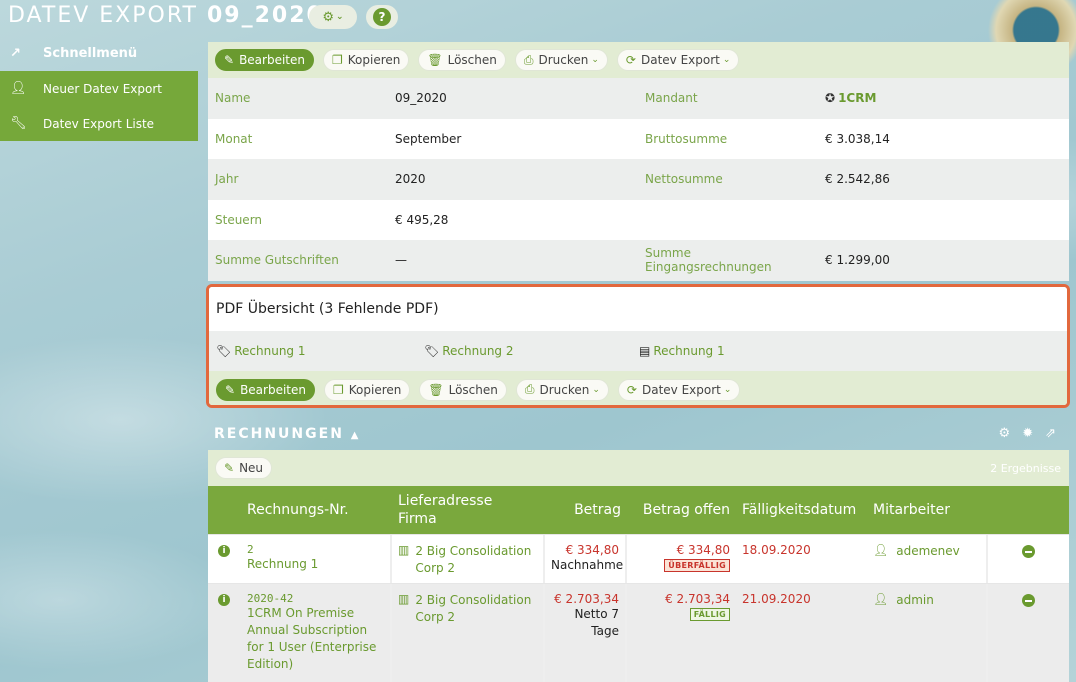 The image size is (1076, 682). I want to click on gear-icon: ⚙, so click(1005, 433).